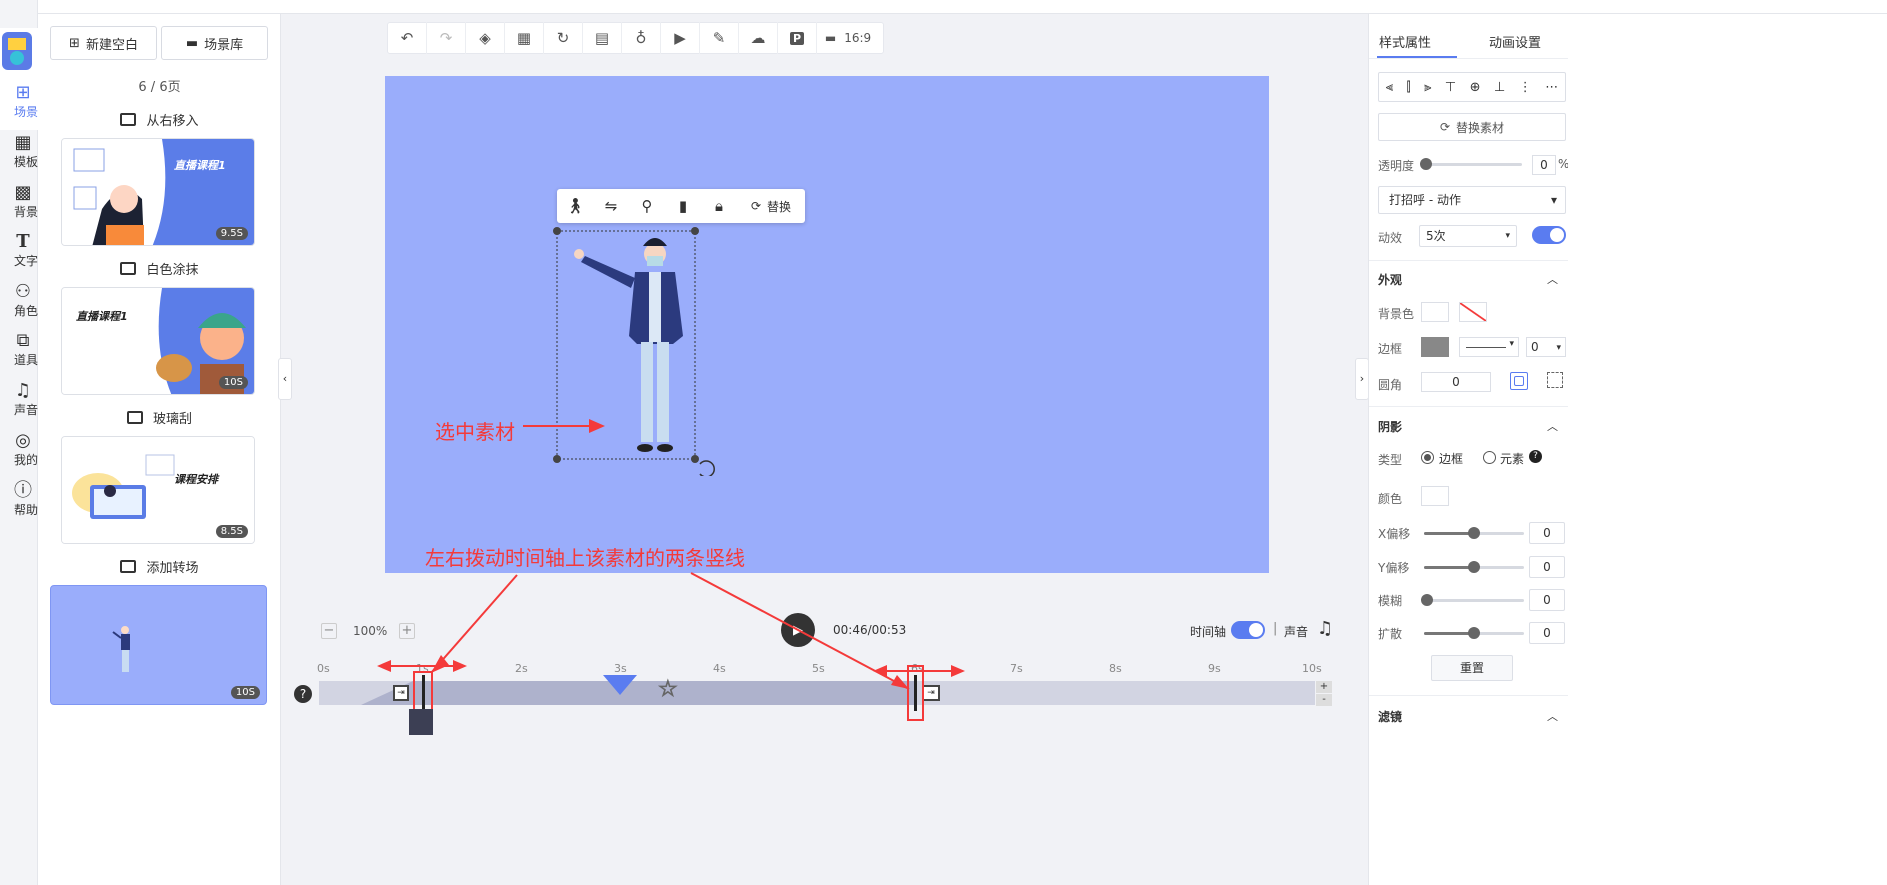 Image resolution: width=1887 pixels, height=885 pixels. I want to click on undo-button: ↶, so click(407, 38).